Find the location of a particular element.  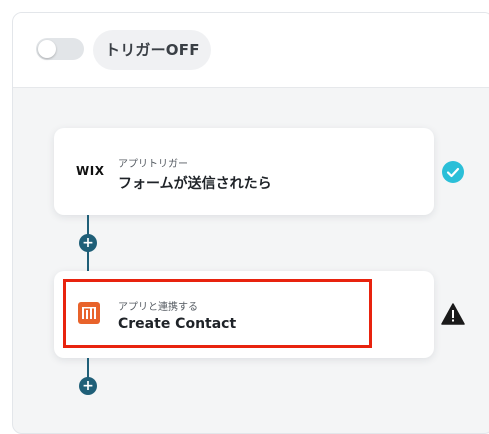

wix-logo-icon: WIX is located at coordinates (90, 171).